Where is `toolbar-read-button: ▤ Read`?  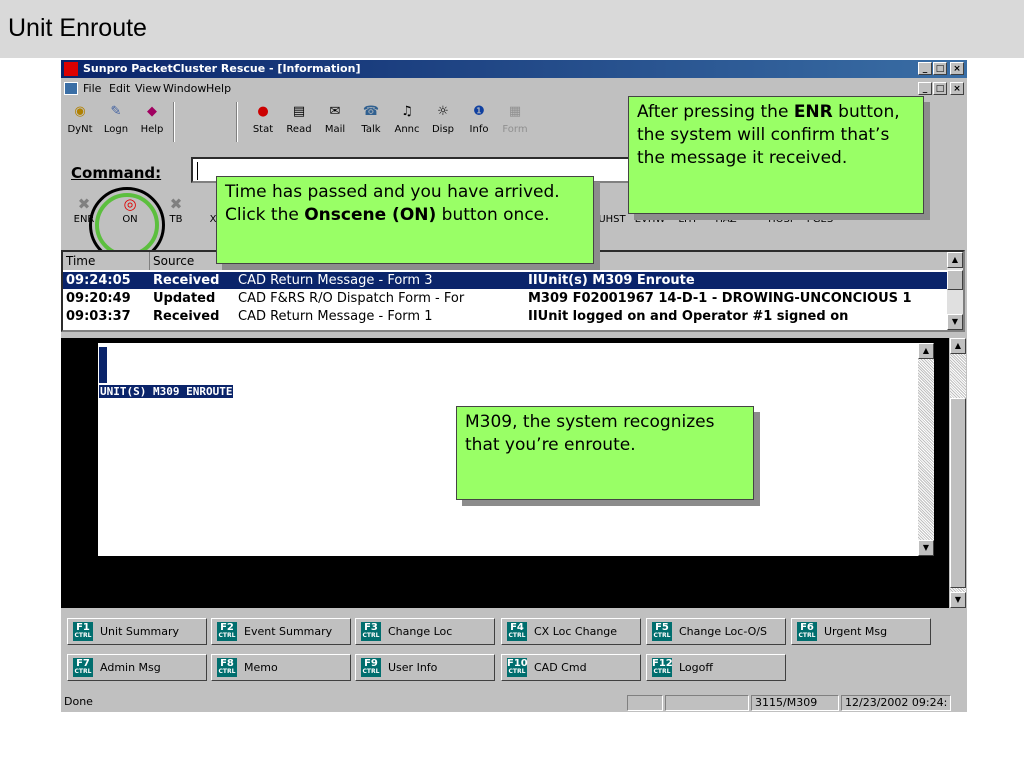
toolbar-read-button: ▤ Read is located at coordinates (299, 123).